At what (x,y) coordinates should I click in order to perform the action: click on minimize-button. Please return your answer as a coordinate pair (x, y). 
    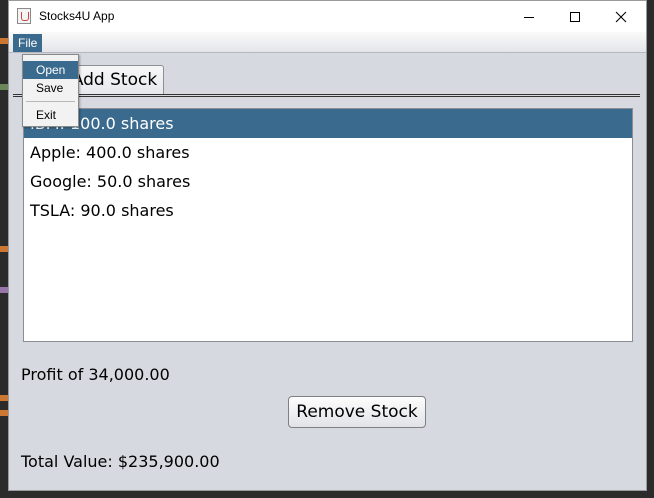
    Looking at the image, I should click on (529, 16).